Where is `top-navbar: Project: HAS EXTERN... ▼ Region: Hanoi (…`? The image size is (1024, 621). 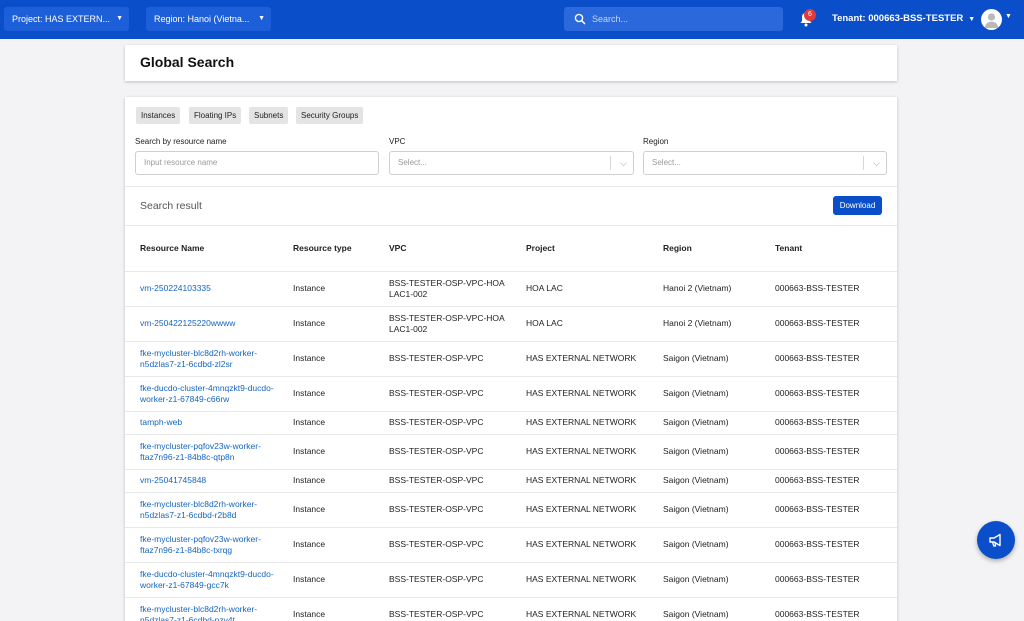
top-navbar: Project: HAS EXTERN... ▼ Region: Hanoi (… is located at coordinates (512, 19).